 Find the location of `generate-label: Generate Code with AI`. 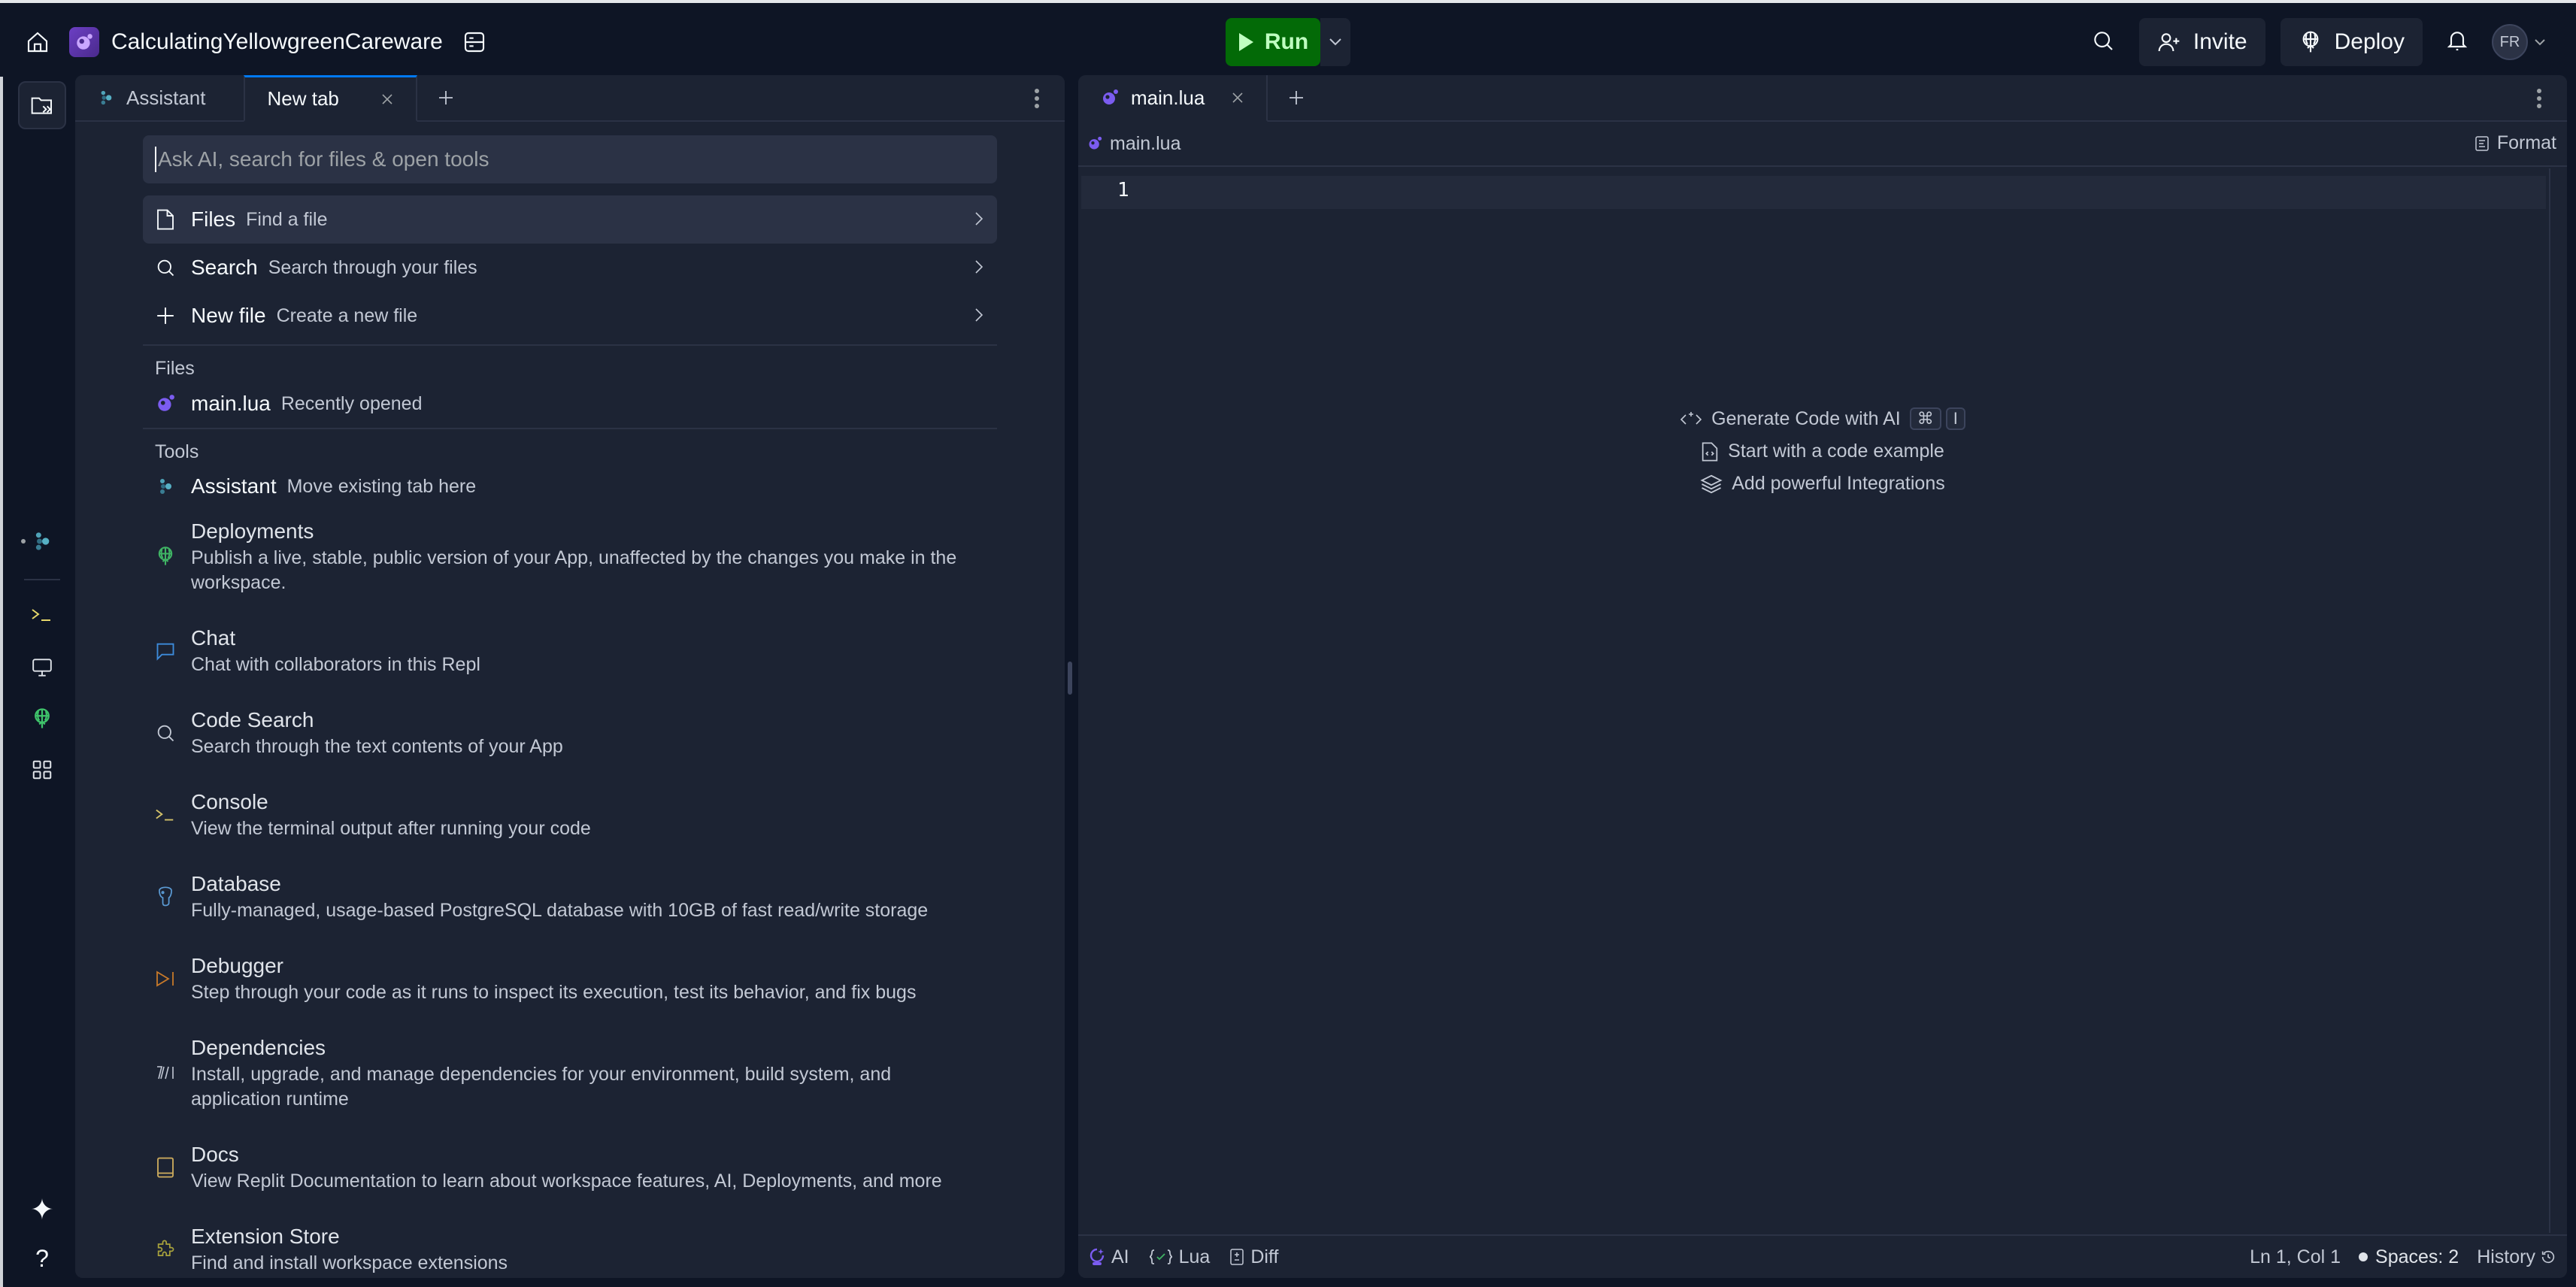

generate-label: Generate Code with AI is located at coordinates (1806, 418).